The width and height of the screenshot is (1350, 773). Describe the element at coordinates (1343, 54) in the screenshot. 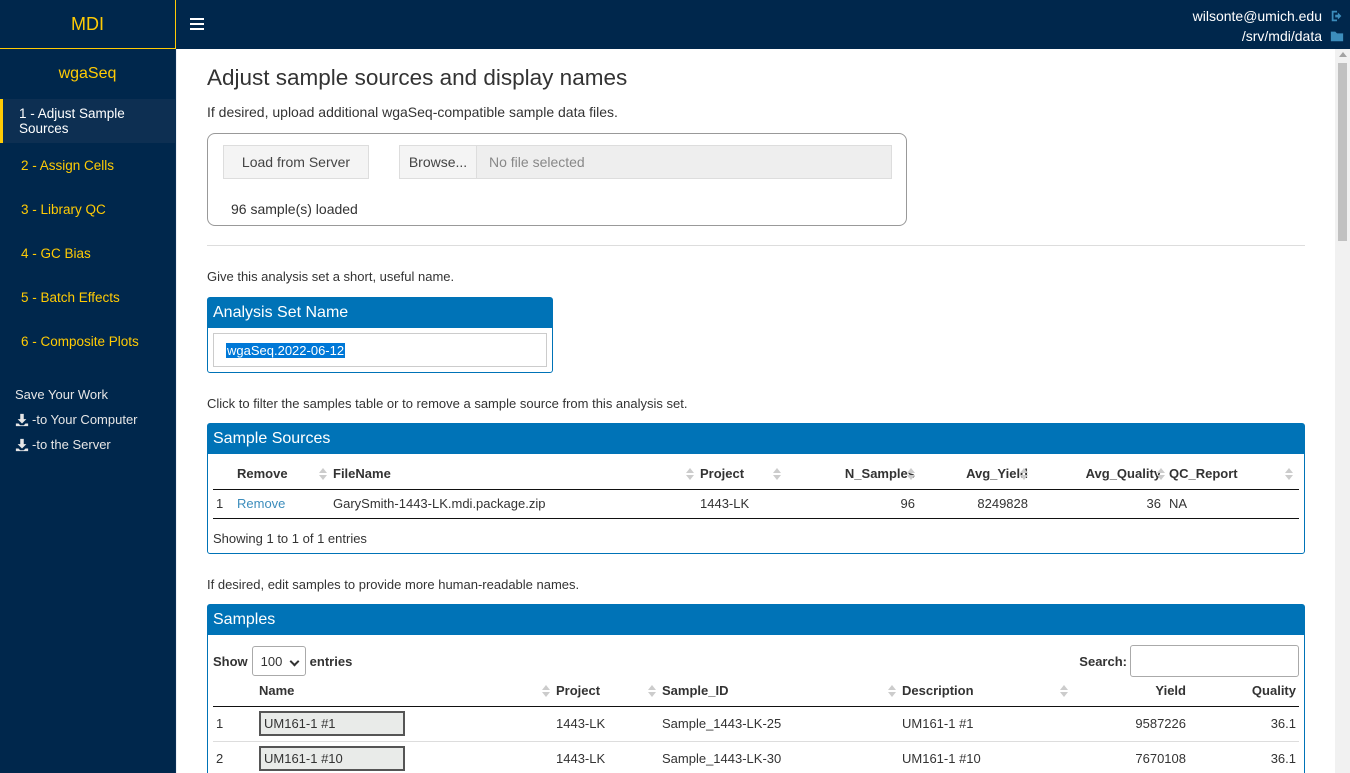

I see `scroll-up-icon` at that location.